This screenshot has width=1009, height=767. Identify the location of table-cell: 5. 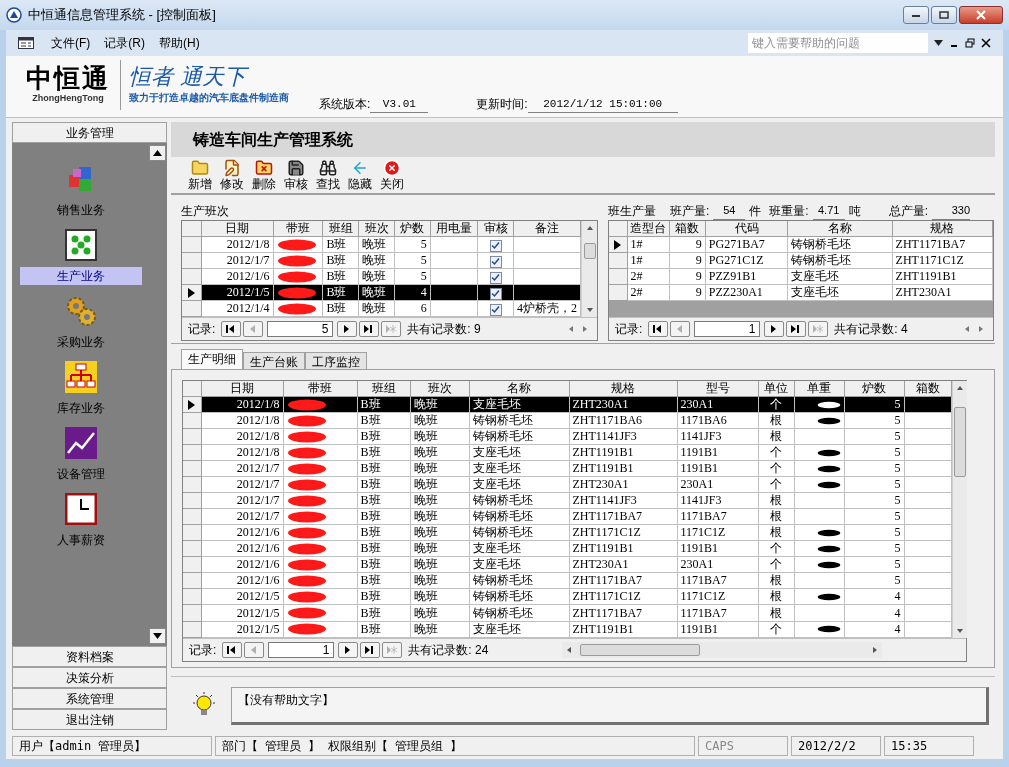
(874, 452).